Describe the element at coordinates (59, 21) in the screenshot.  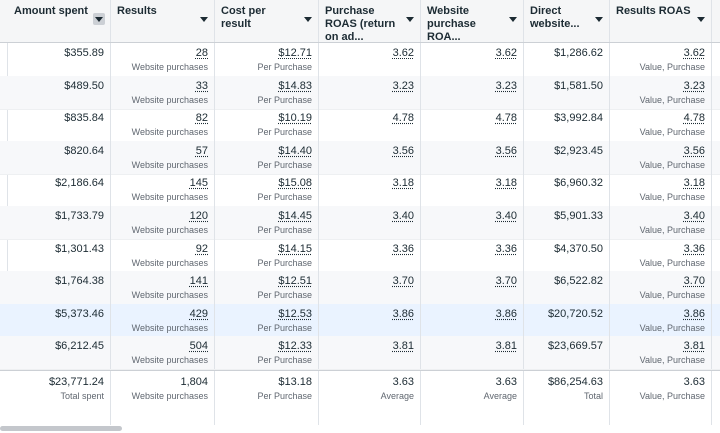
I see `column-header-amount-spent: Amount spent` at that location.